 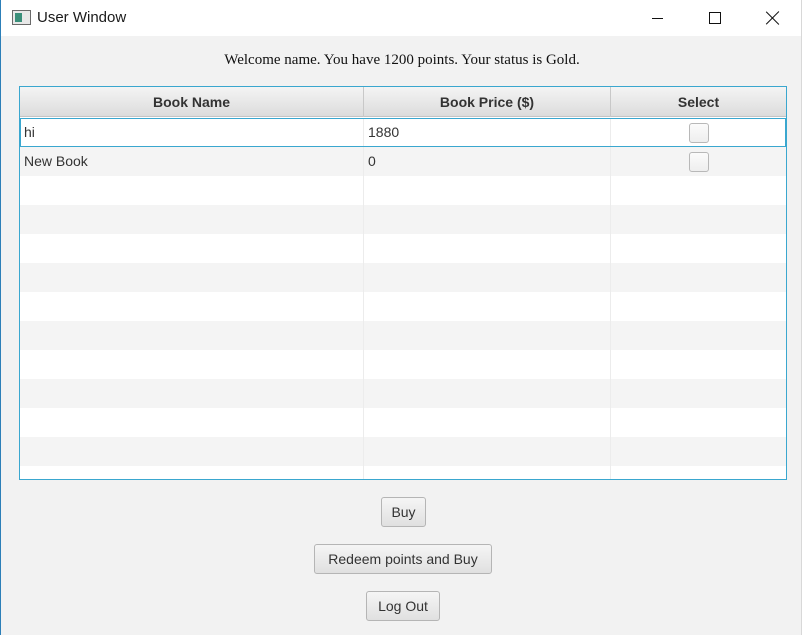 What do you see at coordinates (698, 102) in the screenshot?
I see `column-header-select: Select` at bounding box center [698, 102].